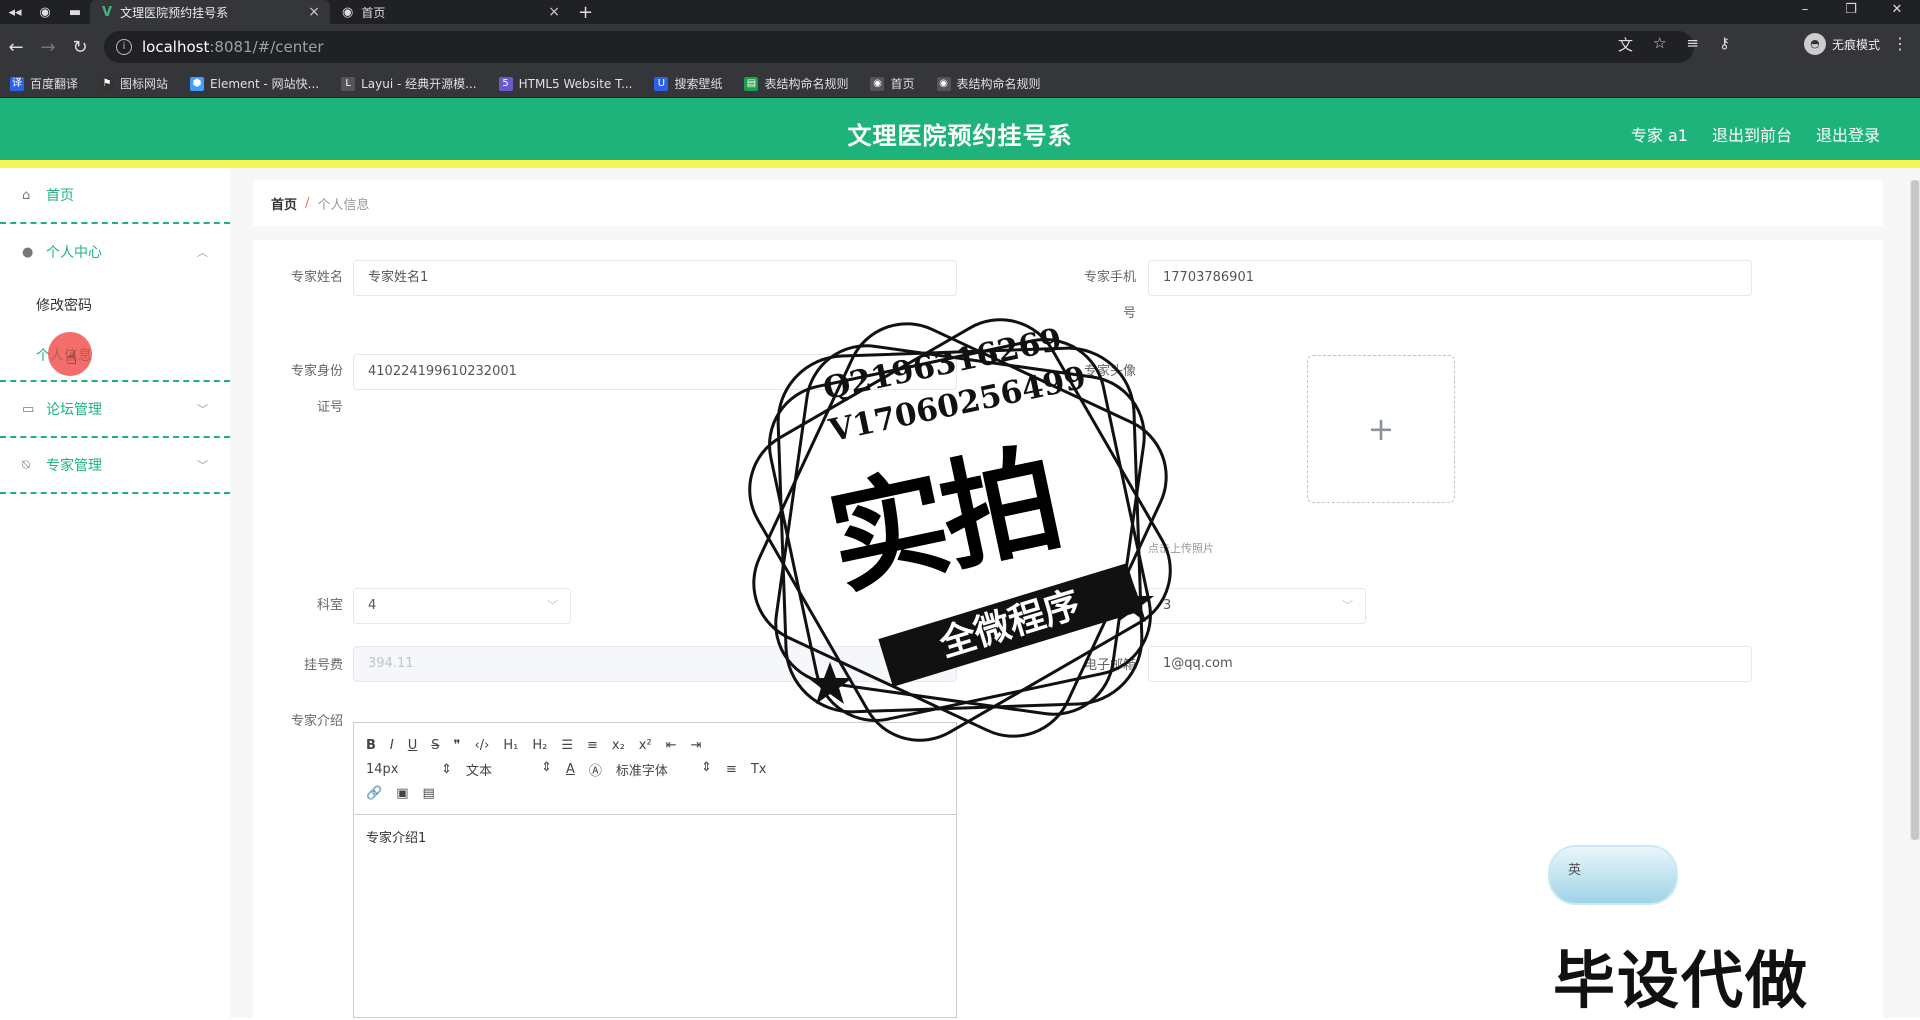  Describe the element at coordinates (413, 745) in the screenshot. I see `underline-icon: U` at that location.